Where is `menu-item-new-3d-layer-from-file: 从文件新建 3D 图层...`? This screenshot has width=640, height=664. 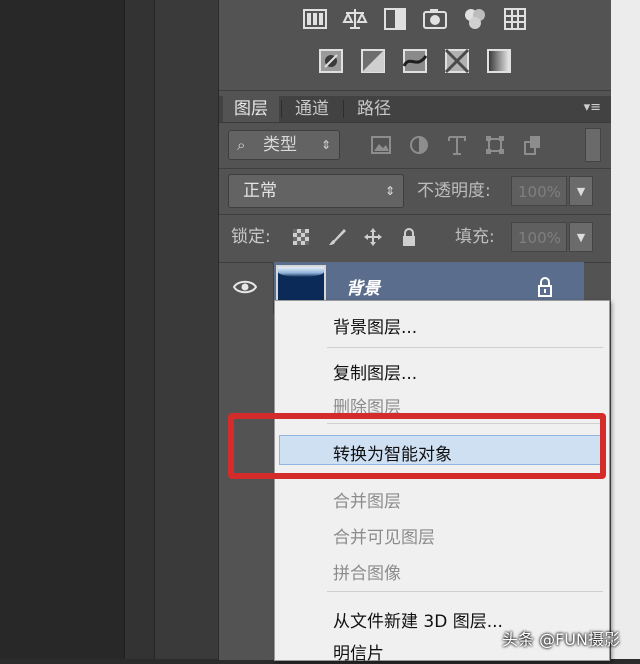
menu-item-new-3d-layer-from-file: 从文件新建 3D 图层... is located at coordinates (418, 619).